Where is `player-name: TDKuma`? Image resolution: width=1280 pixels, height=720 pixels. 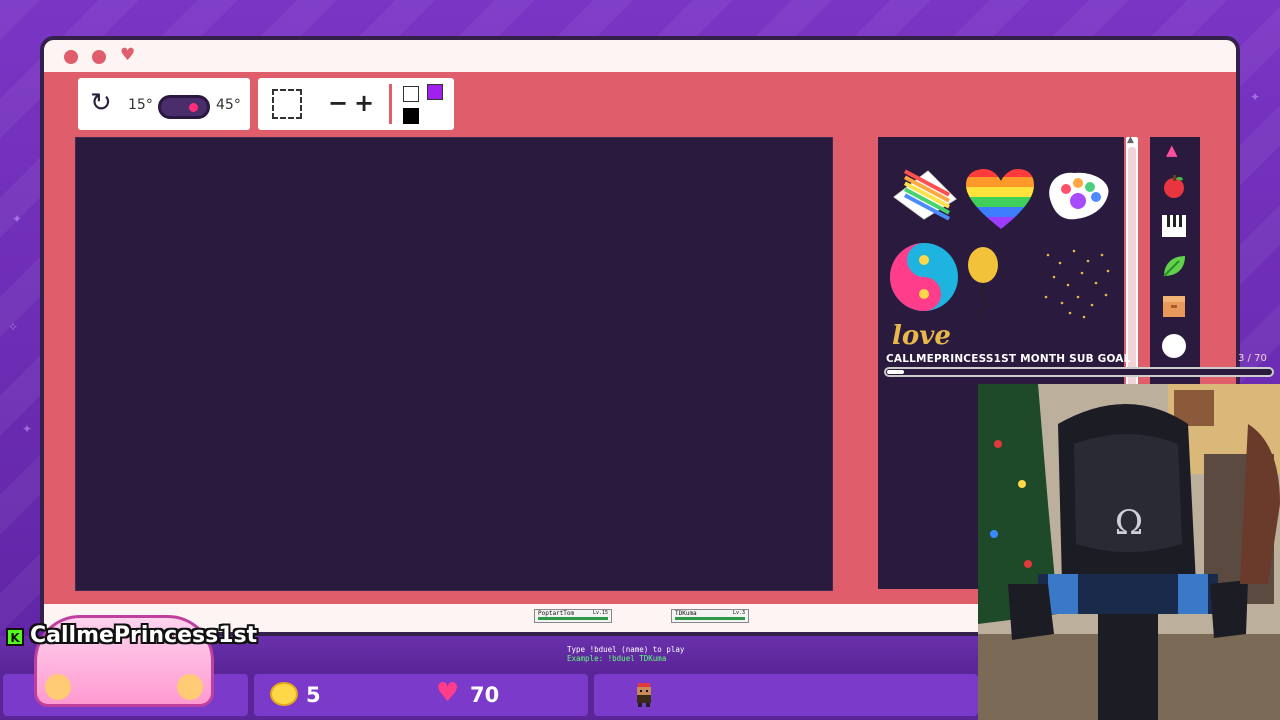
player-name: TDKuma is located at coordinates (686, 613).